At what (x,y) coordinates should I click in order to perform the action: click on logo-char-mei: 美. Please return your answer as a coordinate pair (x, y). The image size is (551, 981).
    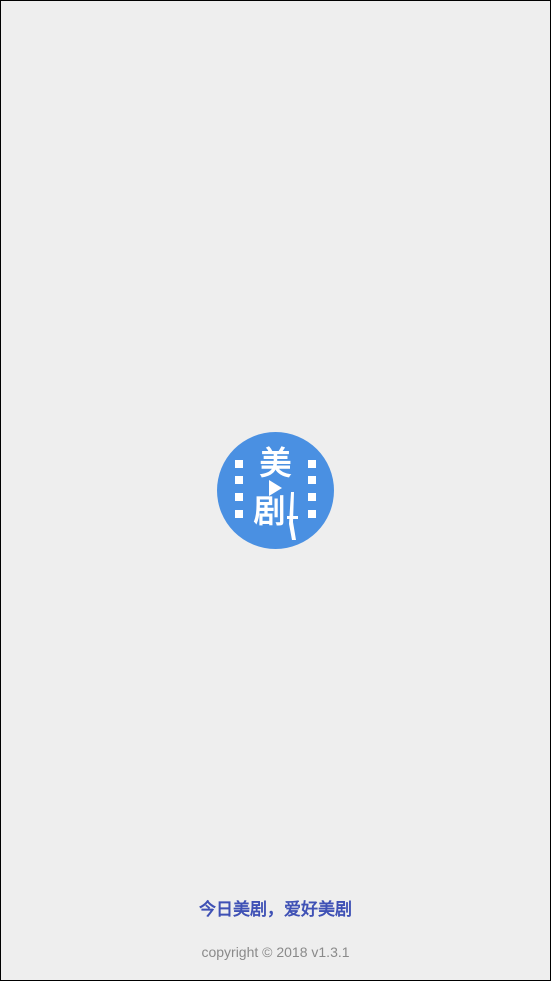
    Looking at the image, I should click on (275, 463).